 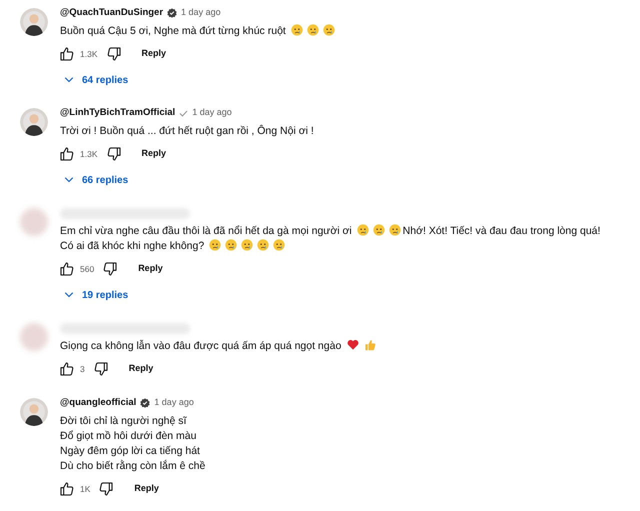 What do you see at coordinates (332, 295) in the screenshot?
I see `view-replies-button: 19 replies` at bounding box center [332, 295].